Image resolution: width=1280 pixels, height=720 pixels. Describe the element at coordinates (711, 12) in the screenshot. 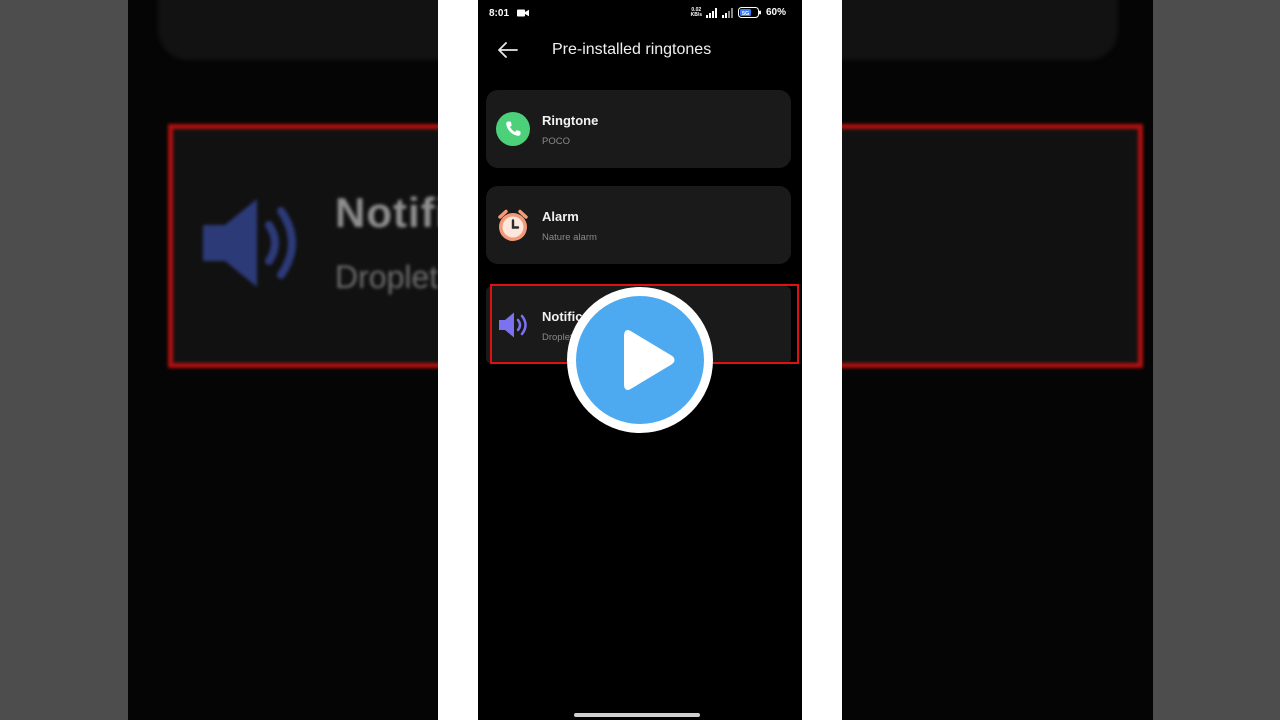

I see `signal-icon` at that location.